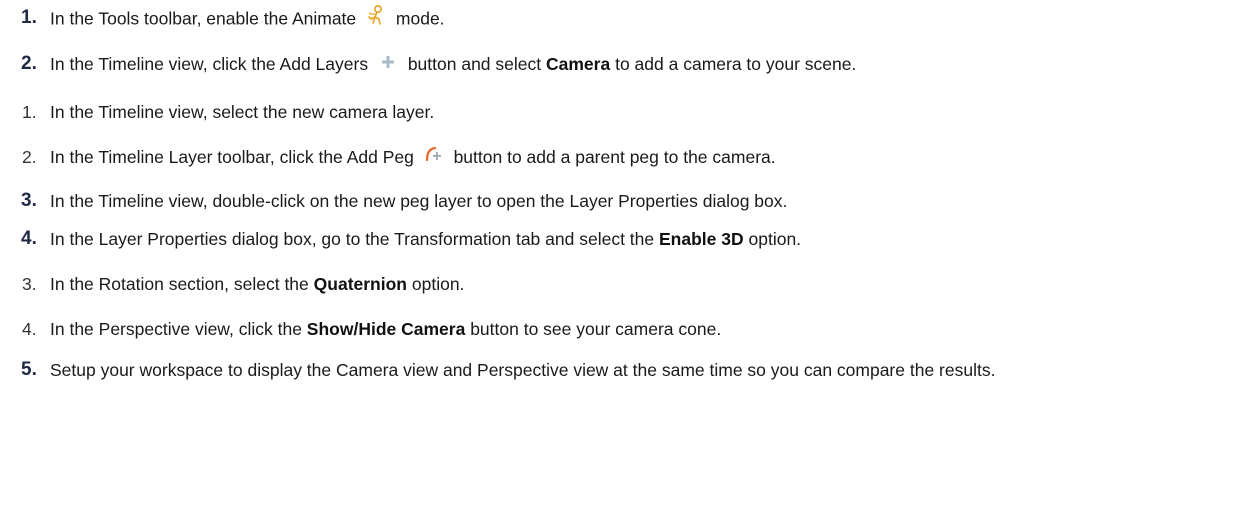 The image size is (1235, 525). I want to click on step-number: 5., so click(29, 369).